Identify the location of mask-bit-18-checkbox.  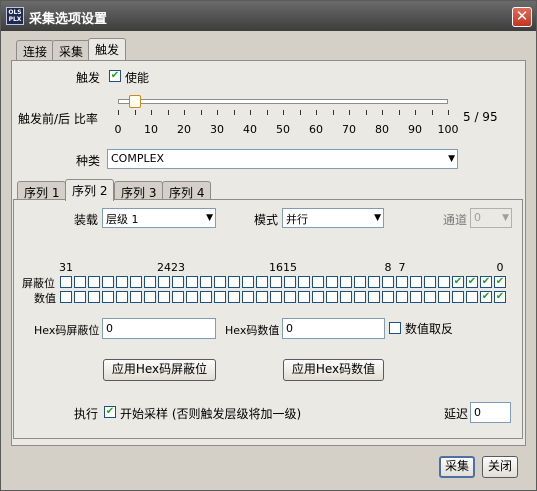
(248, 282).